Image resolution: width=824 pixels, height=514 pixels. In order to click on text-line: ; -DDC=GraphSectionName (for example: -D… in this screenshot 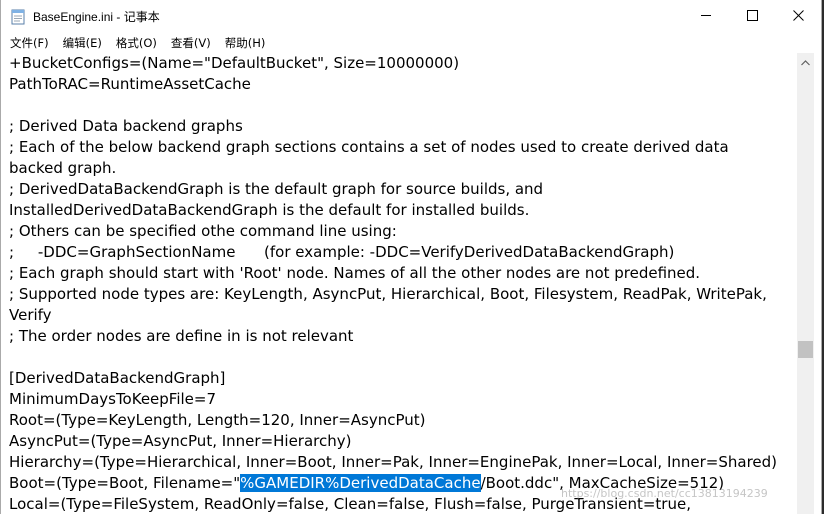, I will do `click(342, 252)`.